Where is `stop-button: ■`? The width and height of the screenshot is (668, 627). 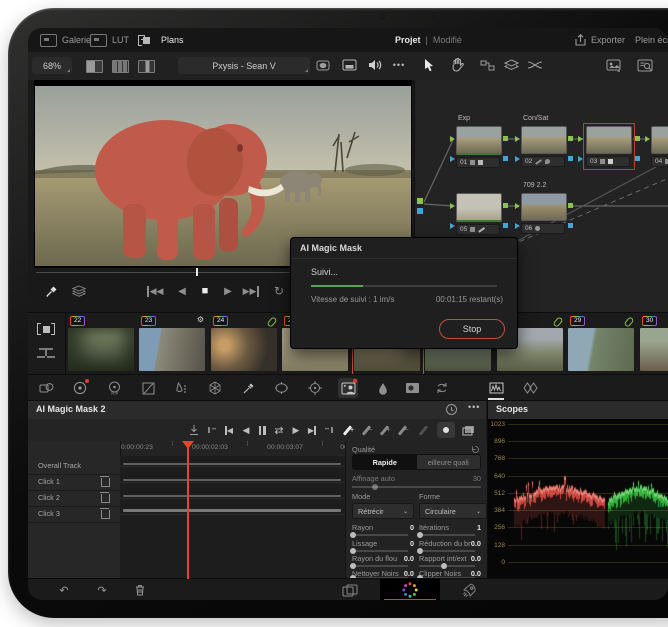
stop-button: ■ is located at coordinates (205, 291).